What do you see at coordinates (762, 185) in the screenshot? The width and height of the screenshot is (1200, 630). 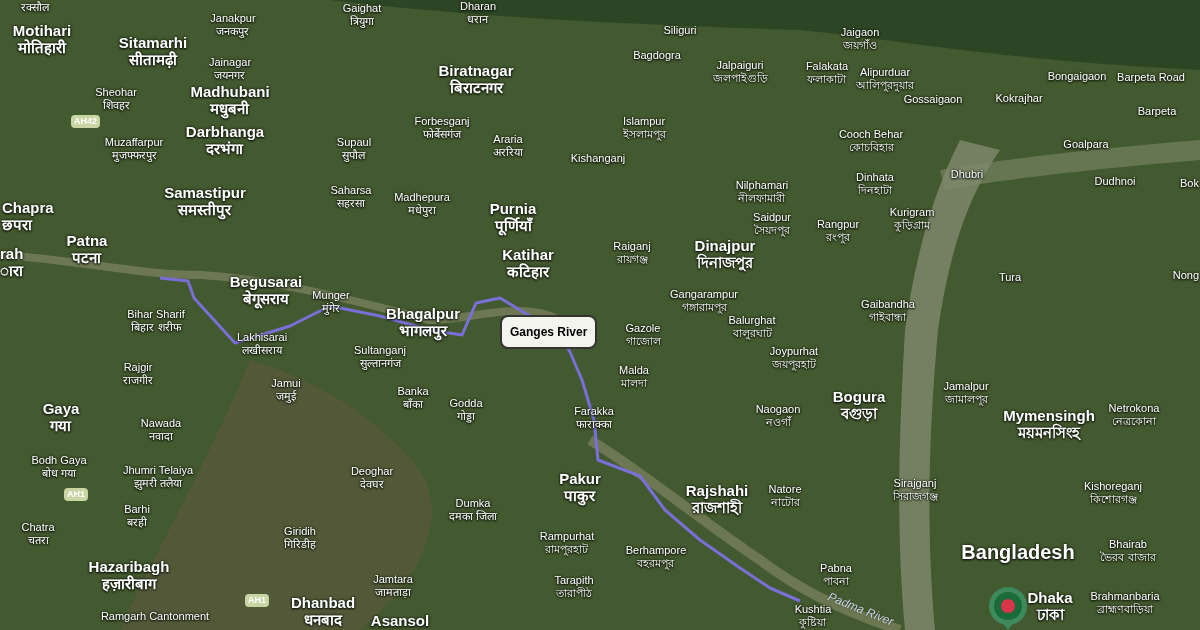 I see `place-name: Nilphamari` at bounding box center [762, 185].